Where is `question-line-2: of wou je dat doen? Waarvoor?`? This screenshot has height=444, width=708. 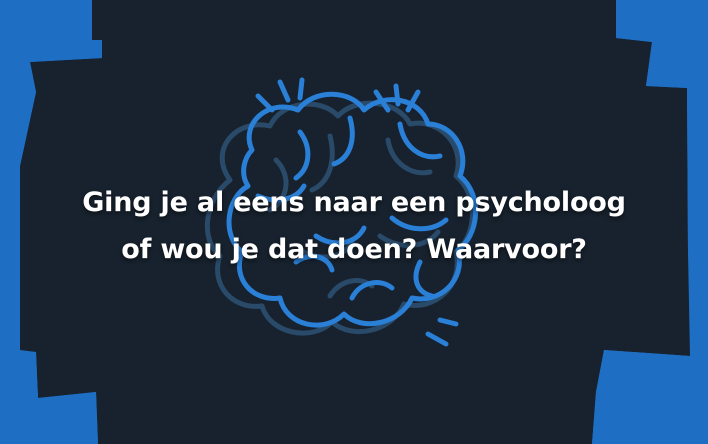
question-line-2: of wou je dat doen? Waarvoor? is located at coordinates (354, 249).